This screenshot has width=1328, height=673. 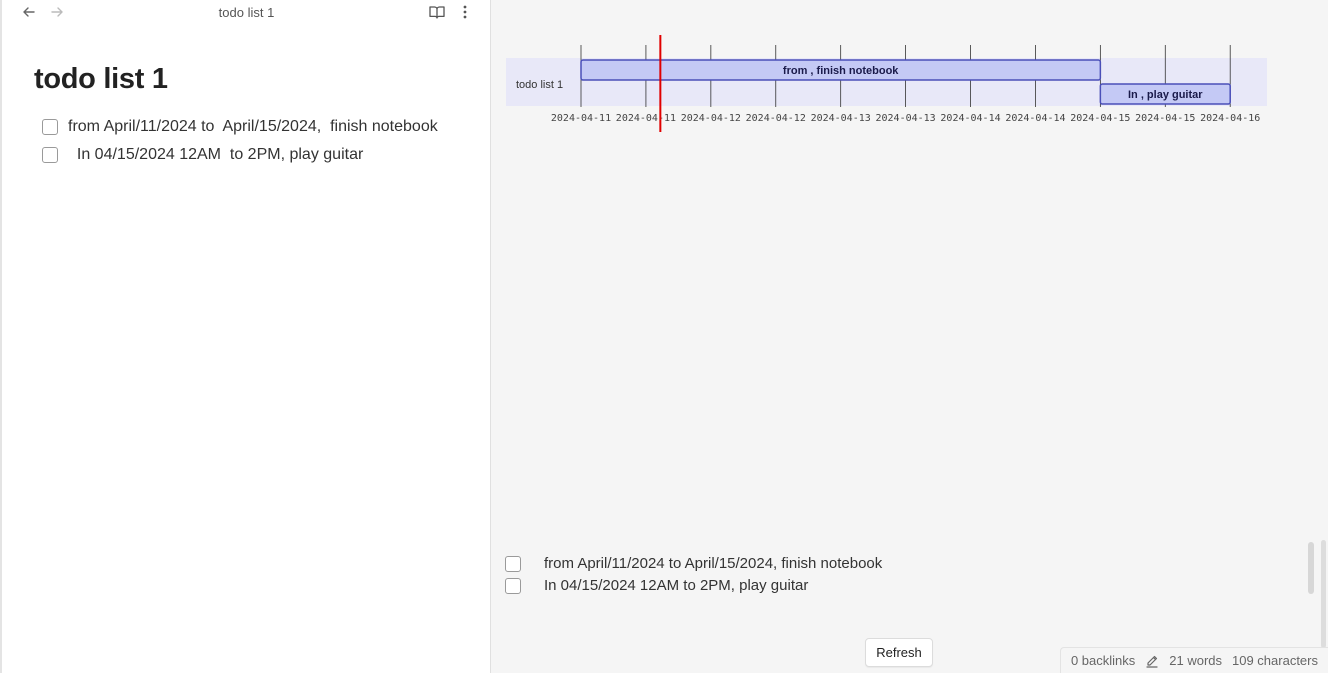 I want to click on reading-view-button, so click(x=437, y=12).